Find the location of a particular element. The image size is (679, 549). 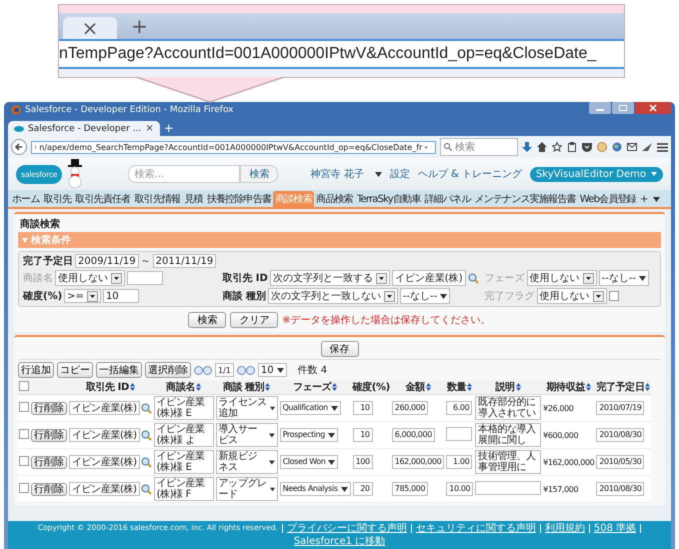

nav-tab: 取引先情報 is located at coordinates (157, 199).